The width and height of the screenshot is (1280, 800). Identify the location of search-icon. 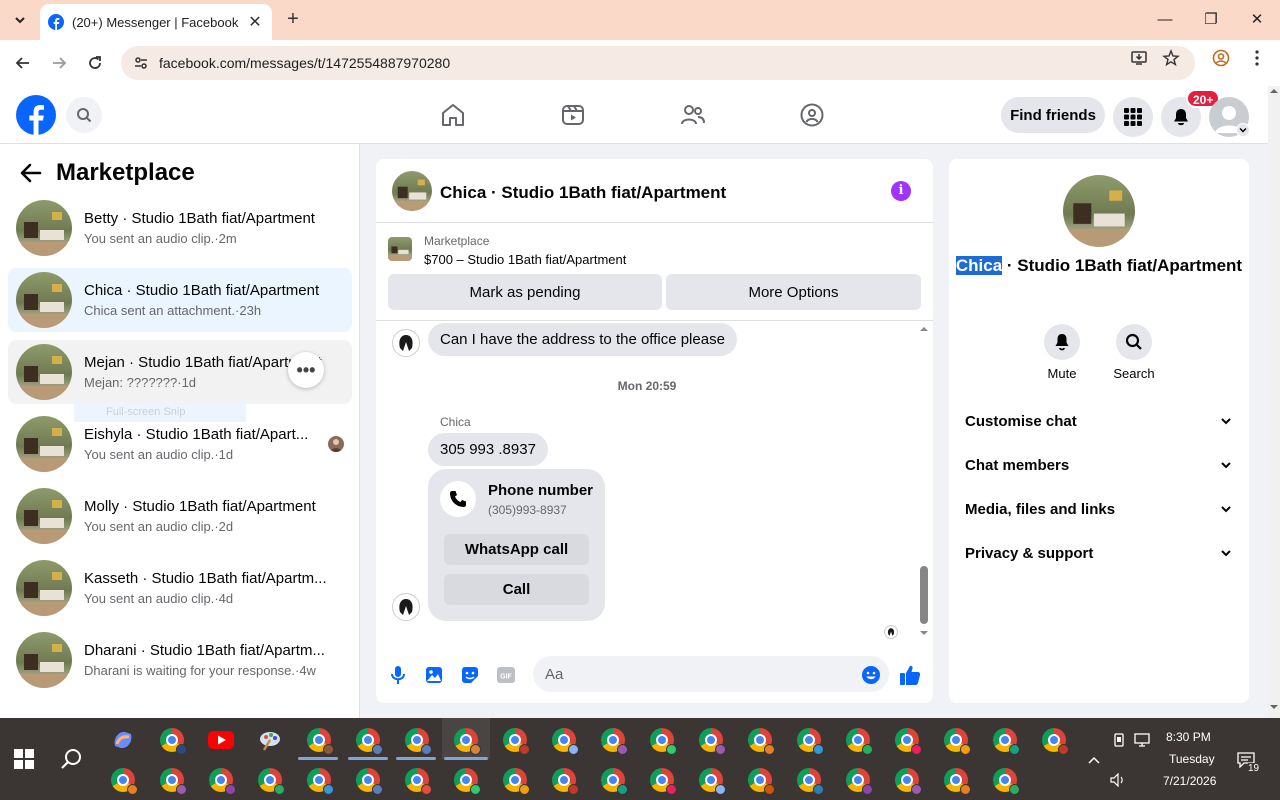
(1134, 342).